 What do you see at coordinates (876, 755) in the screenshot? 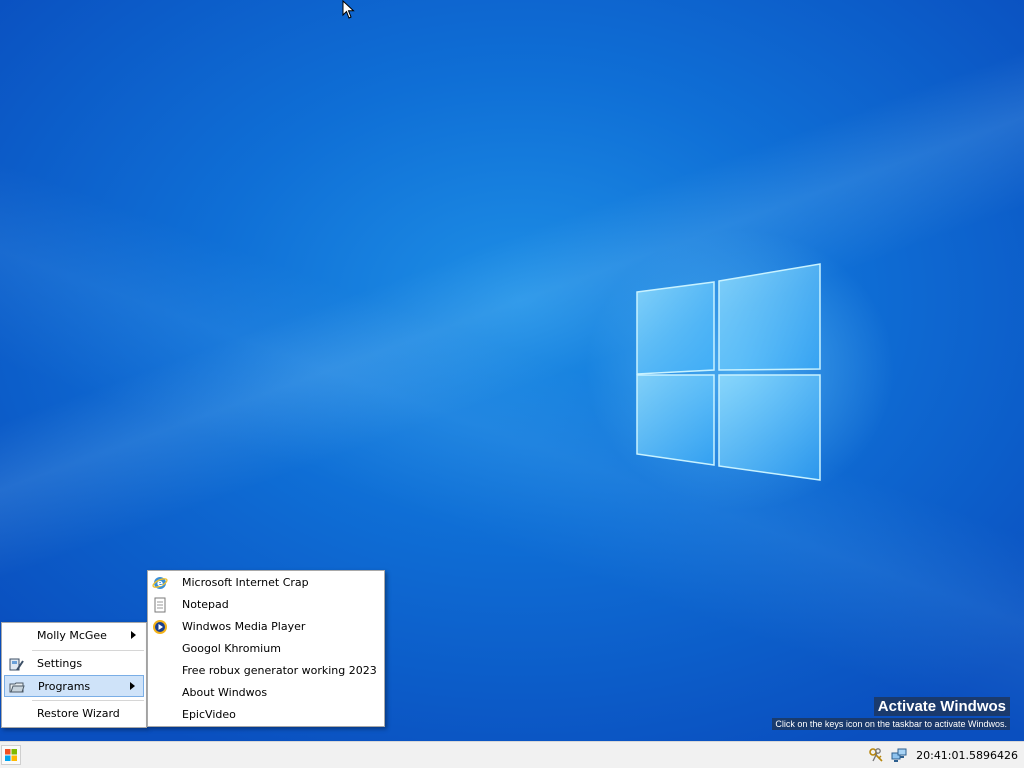
I see `keys-icon` at bounding box center [876, 755].